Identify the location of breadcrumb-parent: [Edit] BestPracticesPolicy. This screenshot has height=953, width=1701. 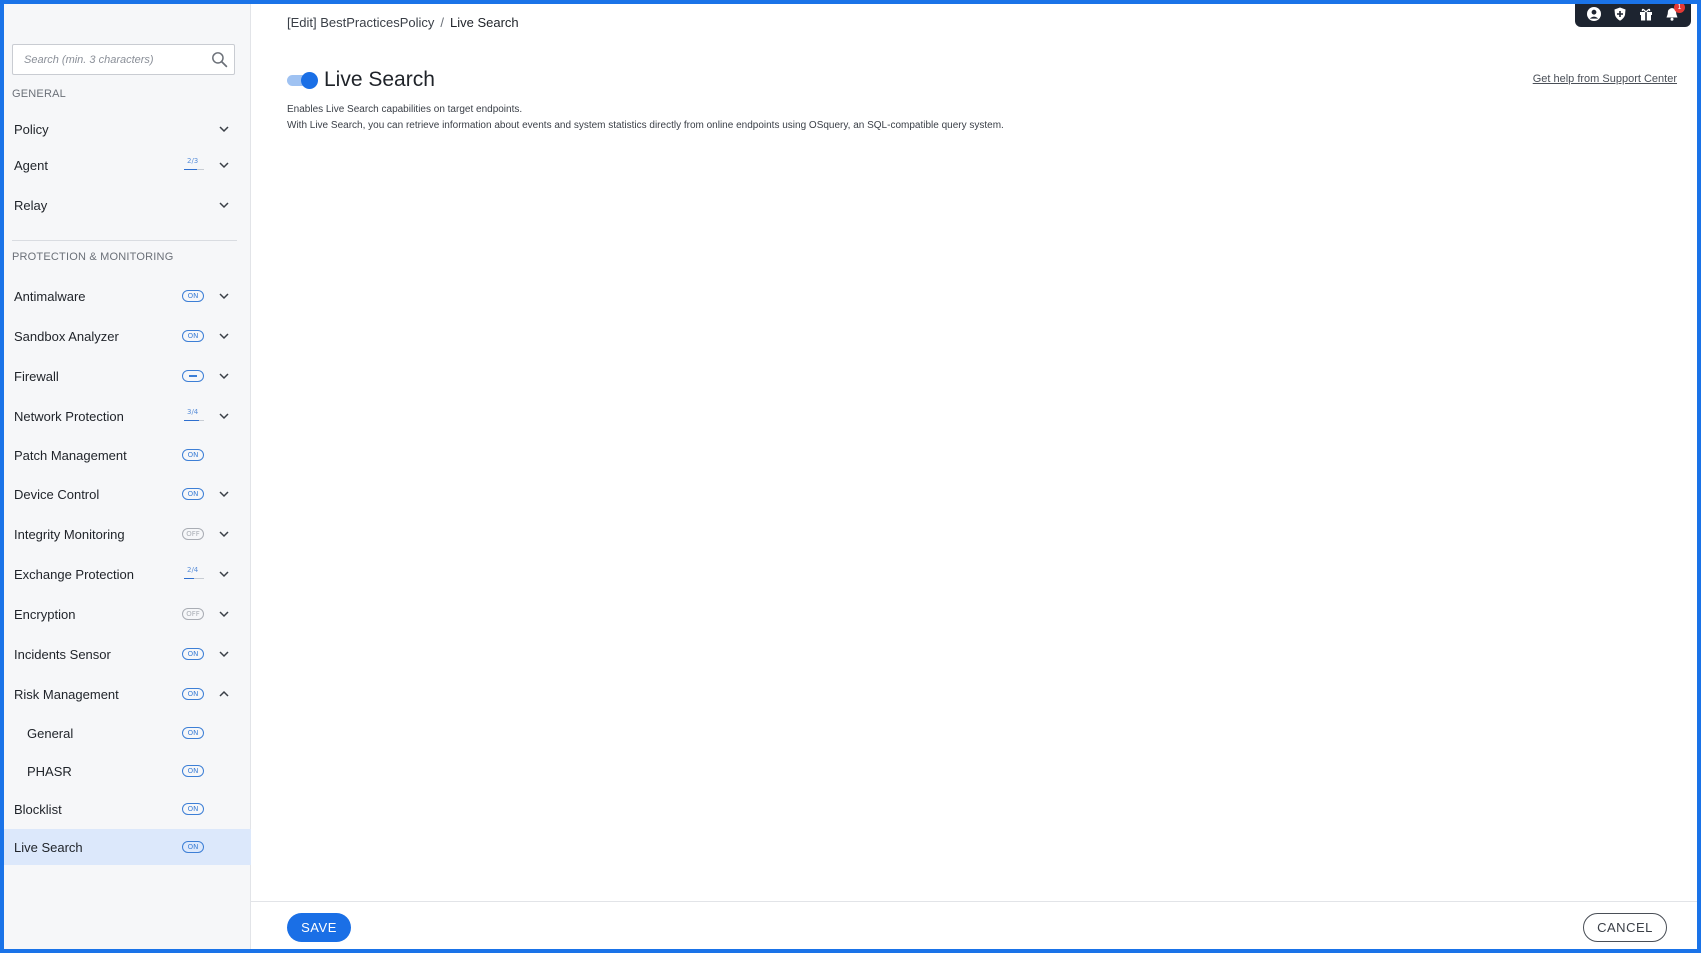
(360, 22).